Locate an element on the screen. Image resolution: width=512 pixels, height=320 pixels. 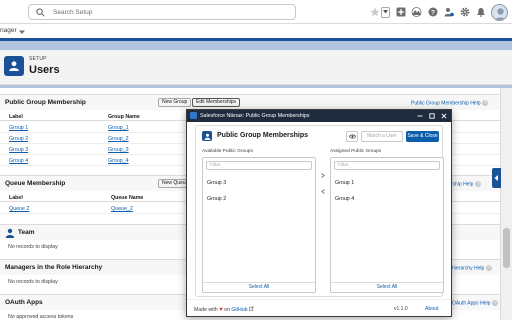
assigned-list-label: Assigned Public Groups is located at coordinates (356, 151).